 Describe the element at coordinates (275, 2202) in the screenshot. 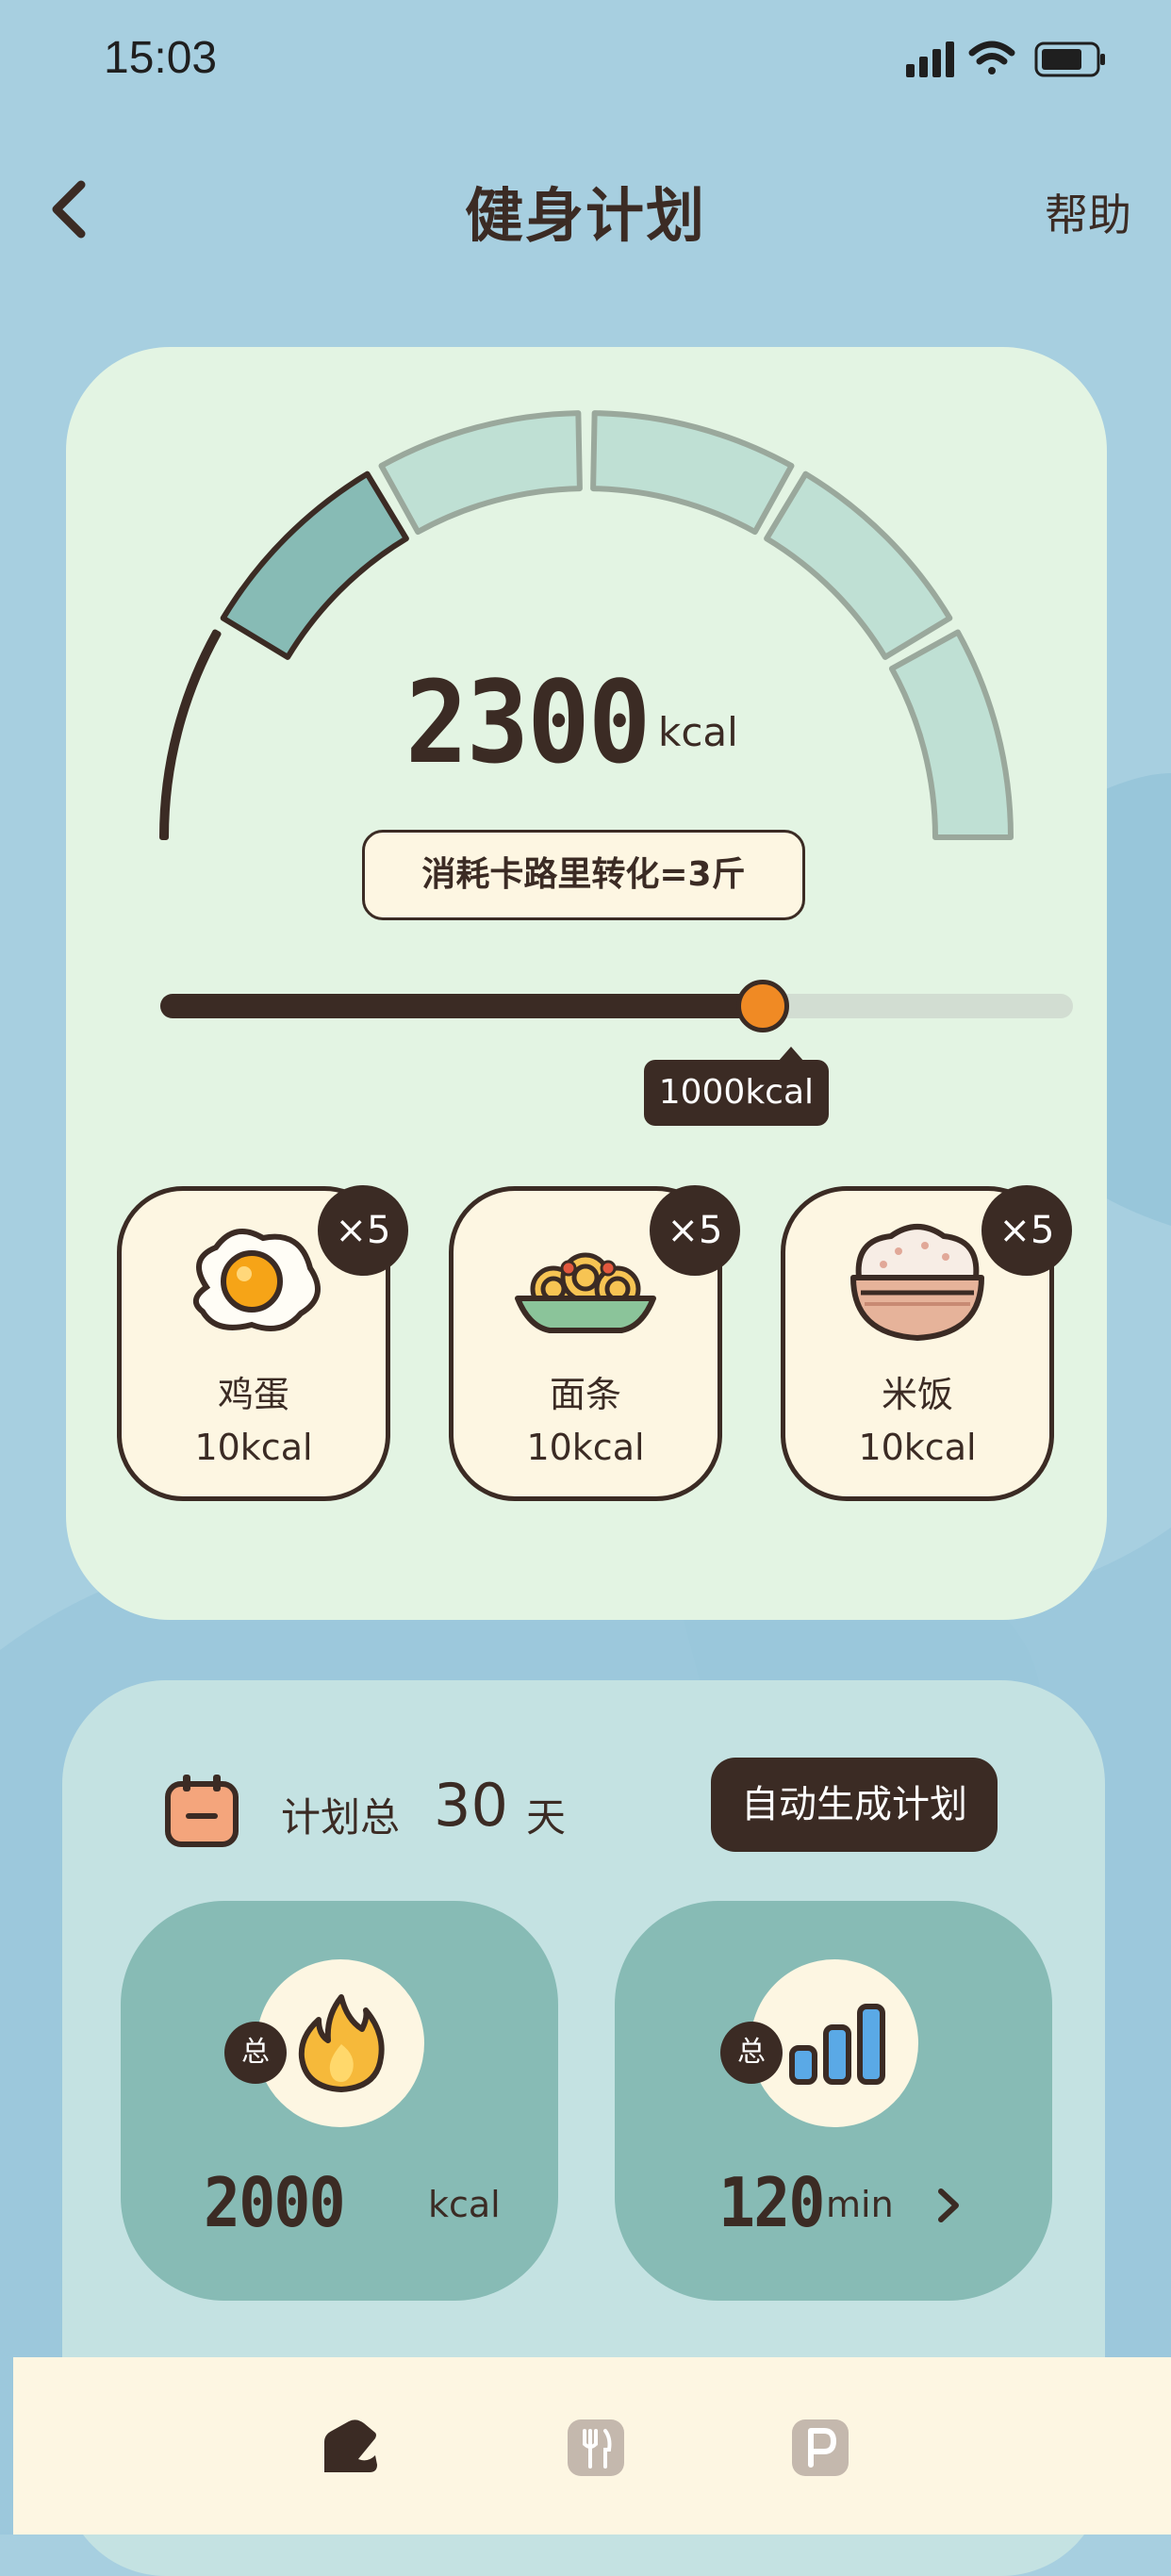

I see `stat-value: 2000` at that location.